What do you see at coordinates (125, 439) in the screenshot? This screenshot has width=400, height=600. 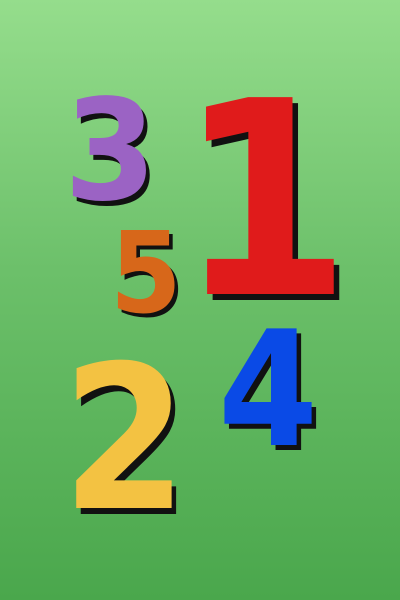 I see `digit-two: 2` at bounding box center [125, 439].